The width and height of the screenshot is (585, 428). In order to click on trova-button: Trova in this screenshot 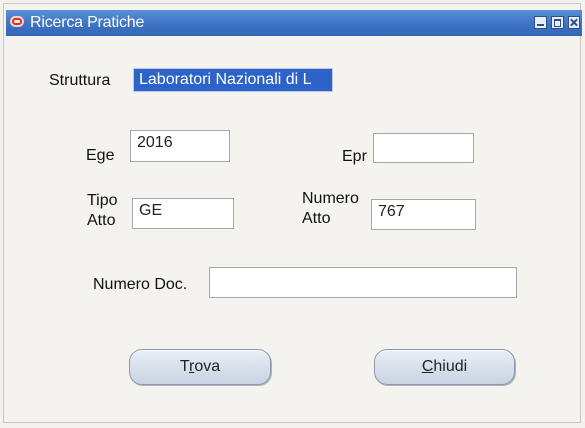, I will do `click(200, 367)`.